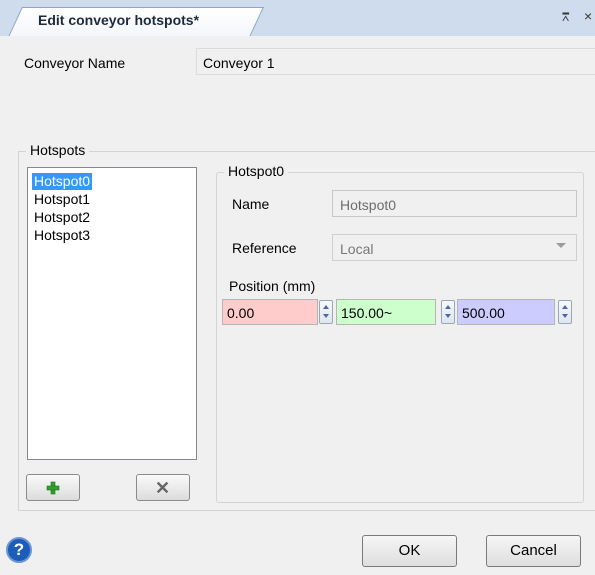  I want to click on chevron-down-icon, so click(561, 245).